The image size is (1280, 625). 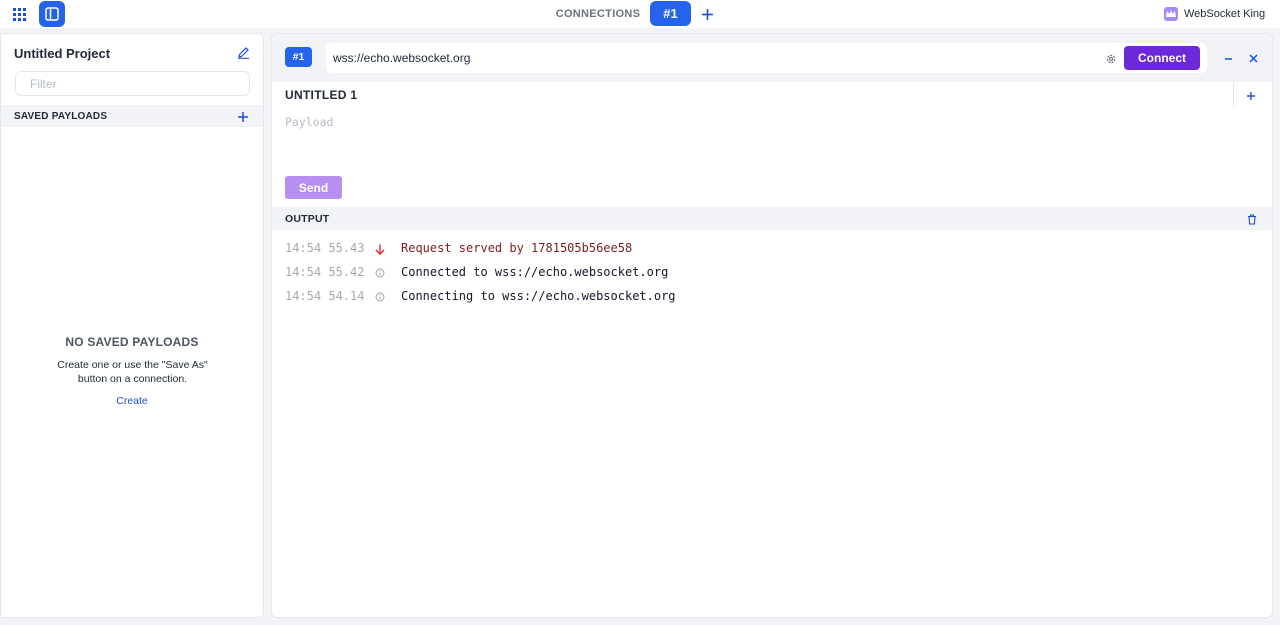 I want to click on minimize-button, so click(x=1228, y=58).